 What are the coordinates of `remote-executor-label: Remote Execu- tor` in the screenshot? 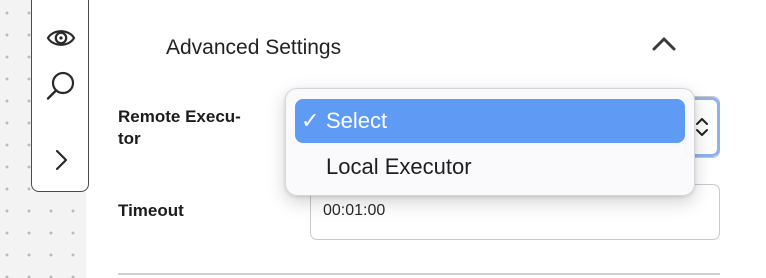 It's located at (179, 127).